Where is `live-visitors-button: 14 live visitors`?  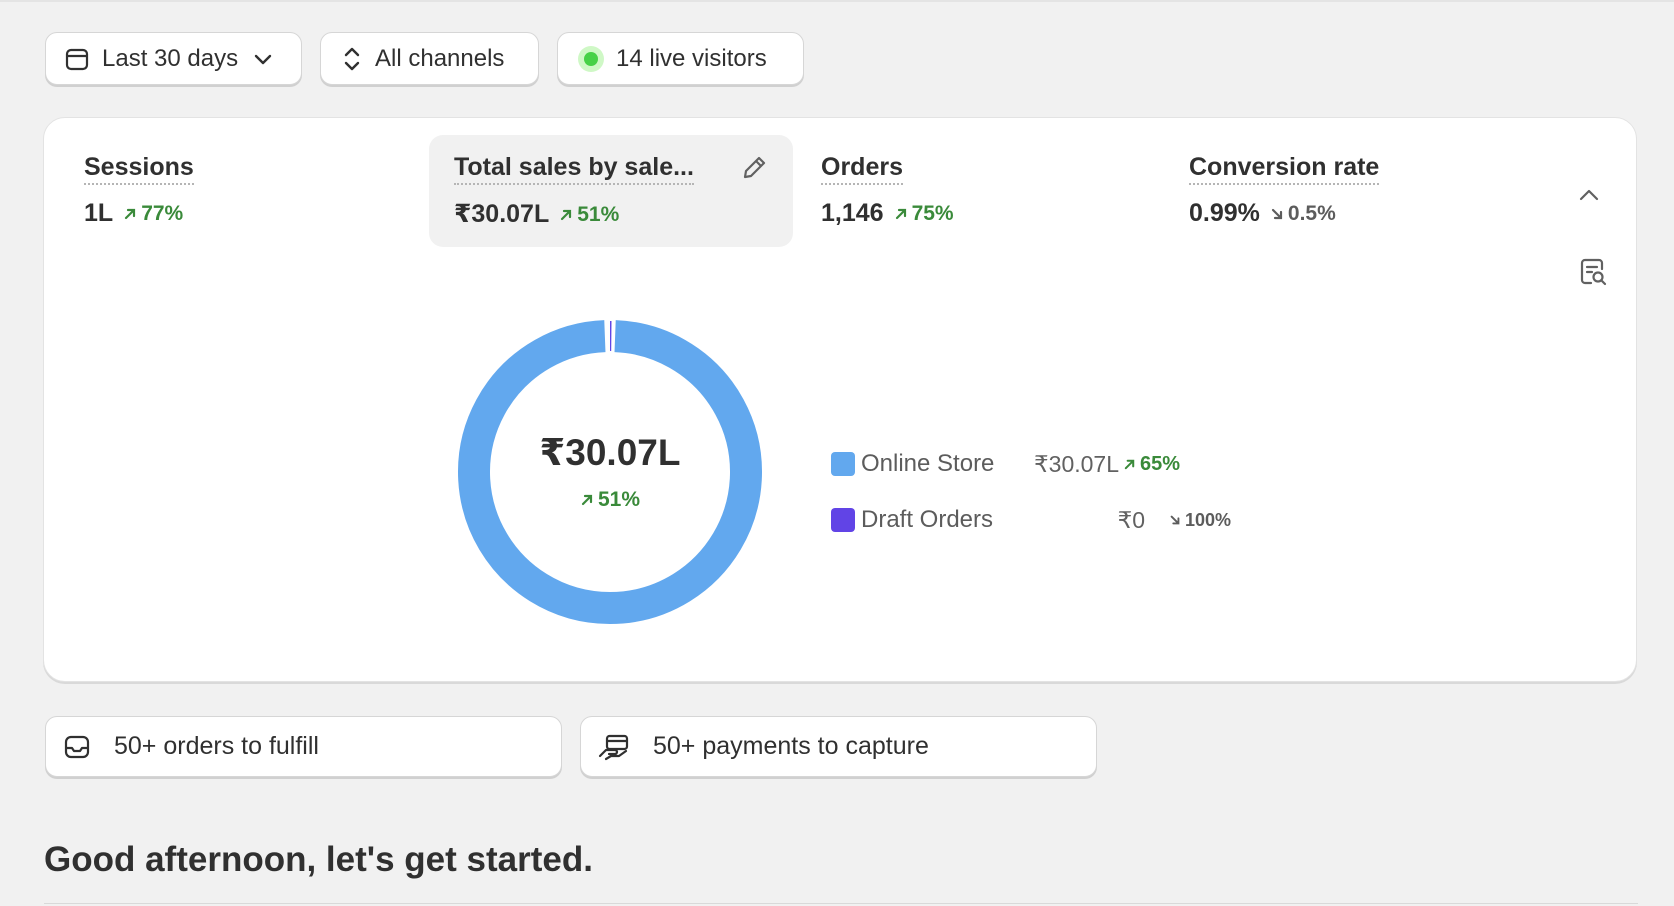 live-visitors-button: 14 live visitors is located at coordinates (680, 58).